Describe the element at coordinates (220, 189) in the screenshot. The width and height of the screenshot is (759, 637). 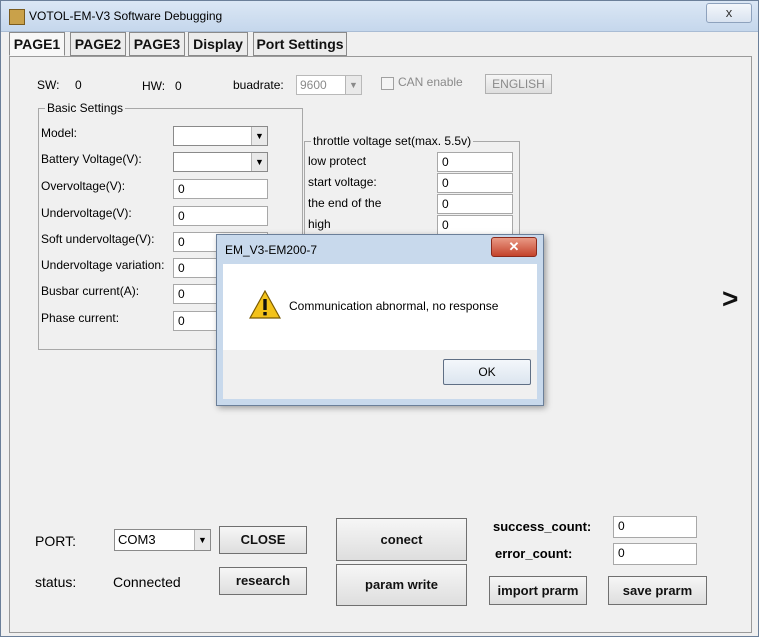
I see `overvoltage-field: 0` at that location.